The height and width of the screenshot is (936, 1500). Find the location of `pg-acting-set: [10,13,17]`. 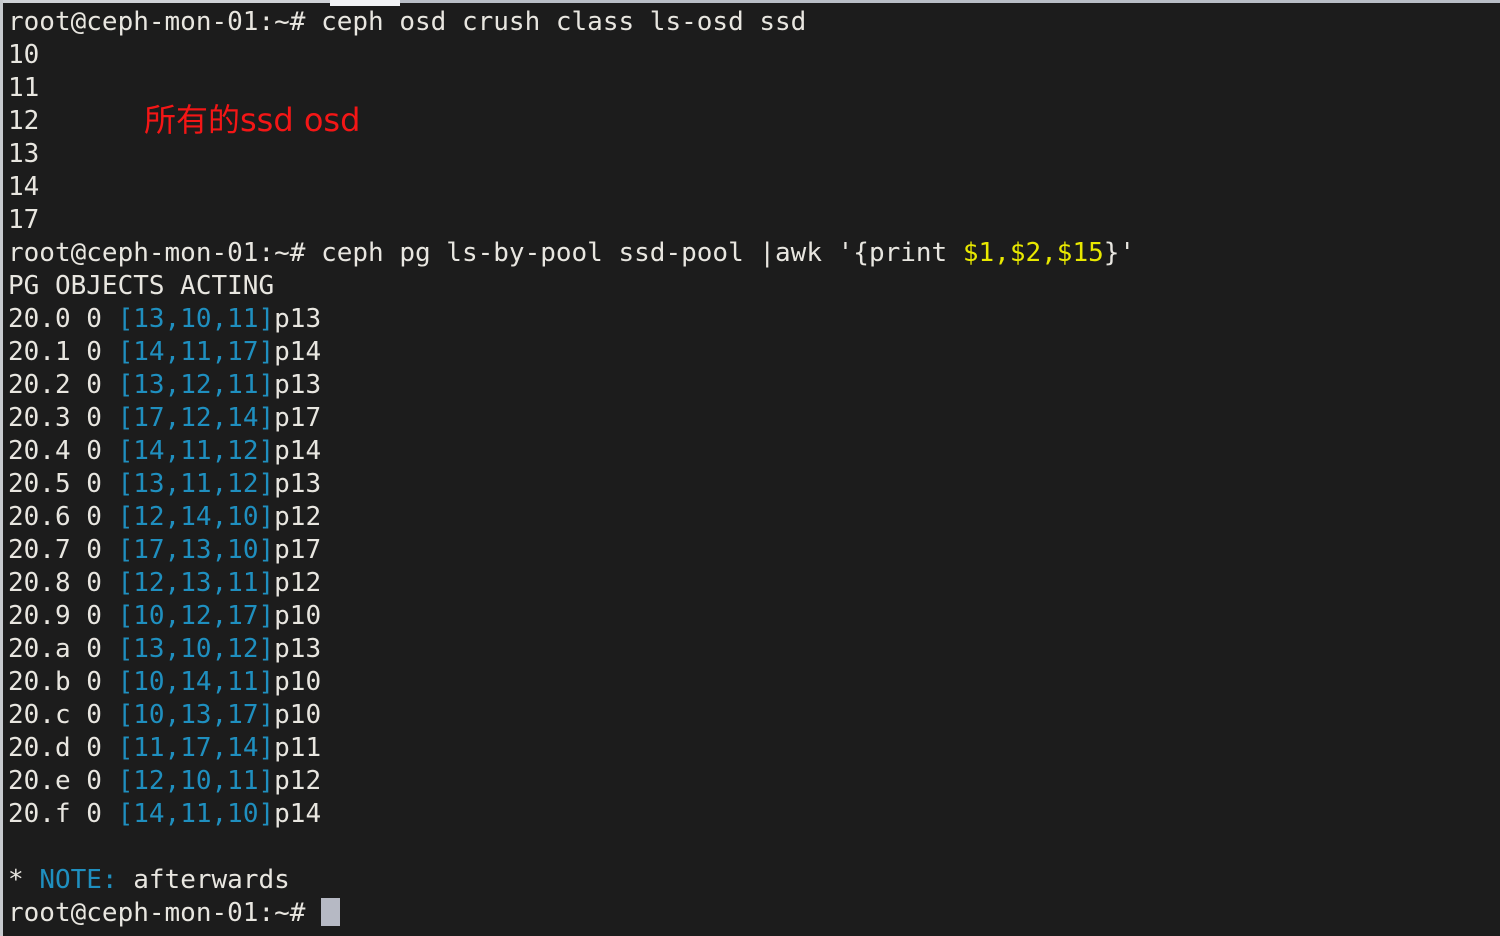

pg-acting-set: [10,13,17] is located at coordinates (196, 715).